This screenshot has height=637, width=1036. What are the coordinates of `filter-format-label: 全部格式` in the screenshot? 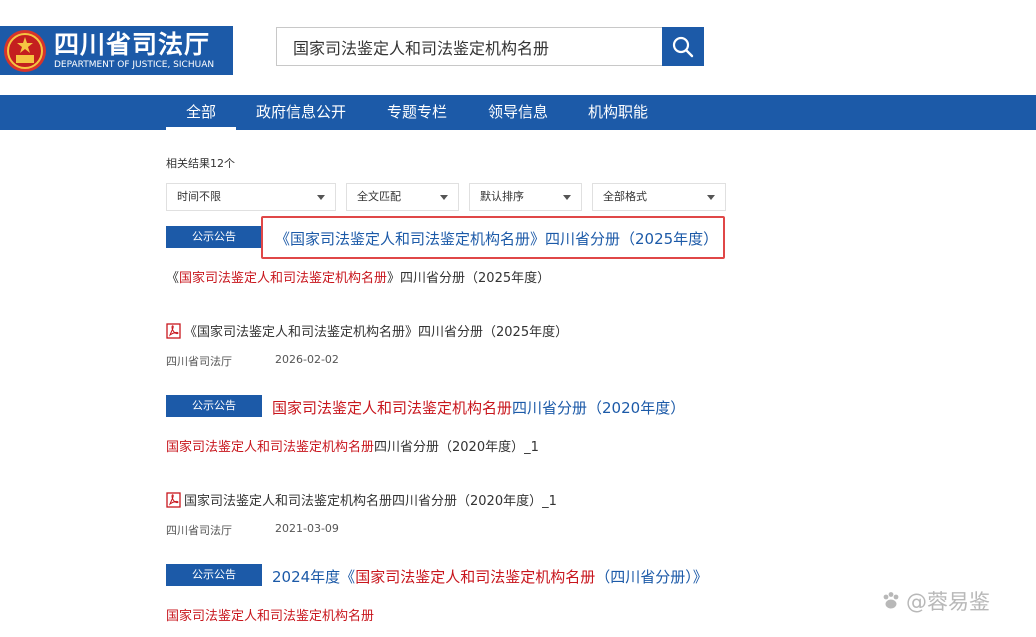 It's located at (625, 196).